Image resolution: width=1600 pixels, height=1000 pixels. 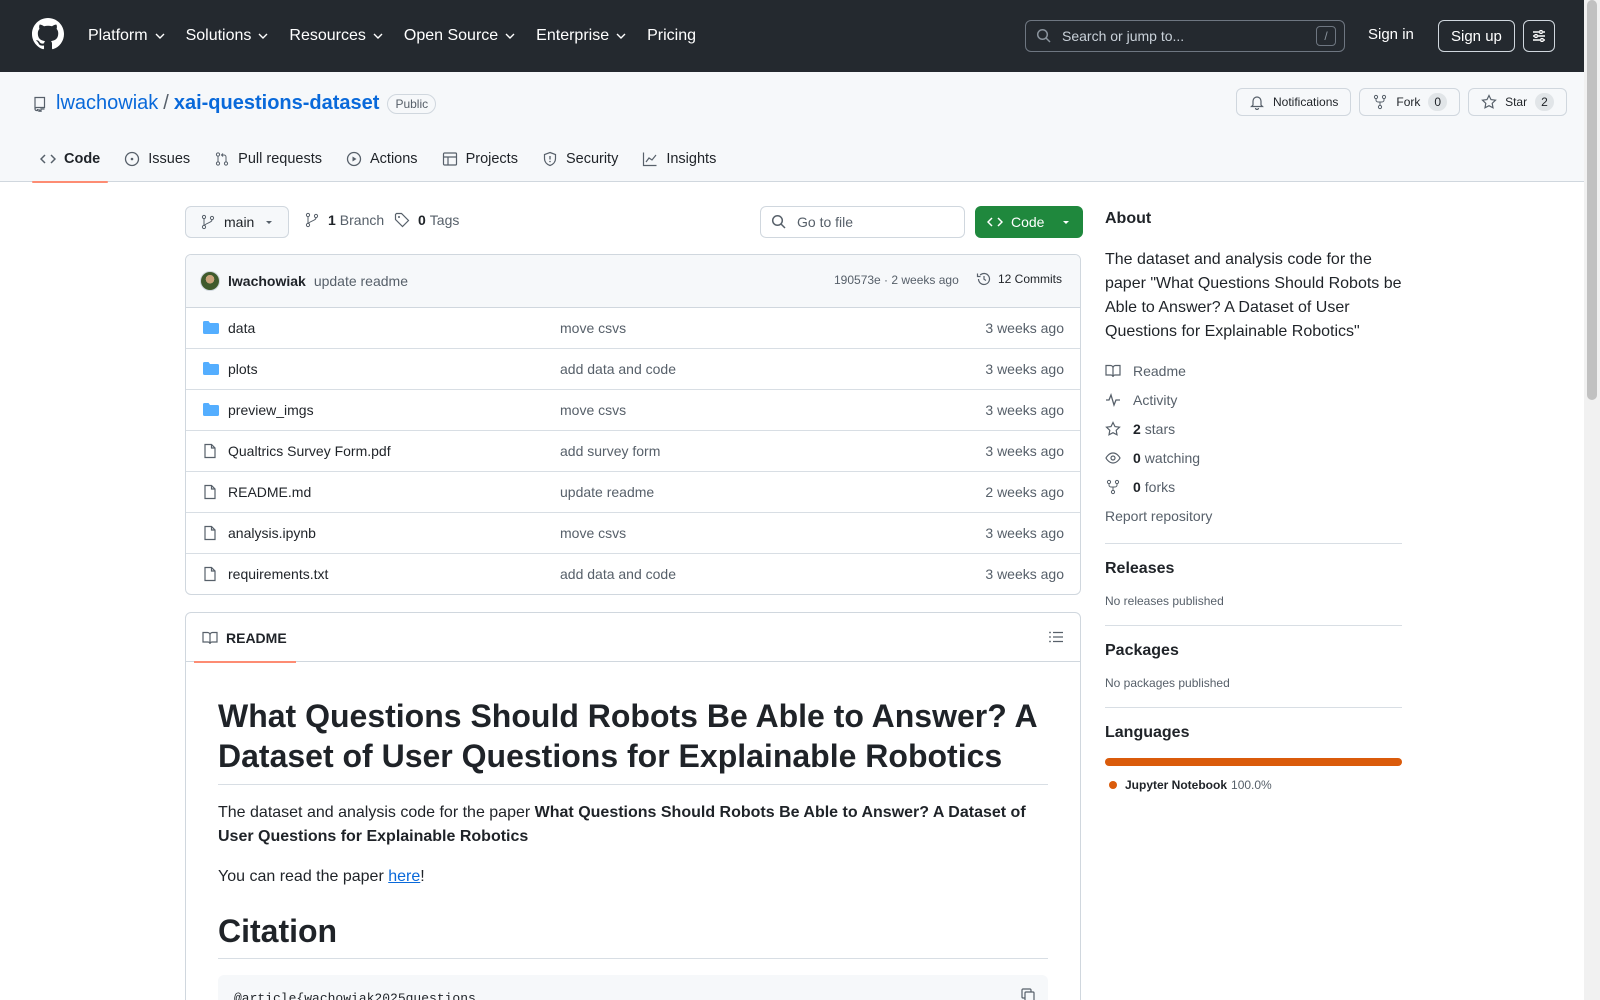 I want to click on nav-label: Open Source, so click(x=451, y=35).